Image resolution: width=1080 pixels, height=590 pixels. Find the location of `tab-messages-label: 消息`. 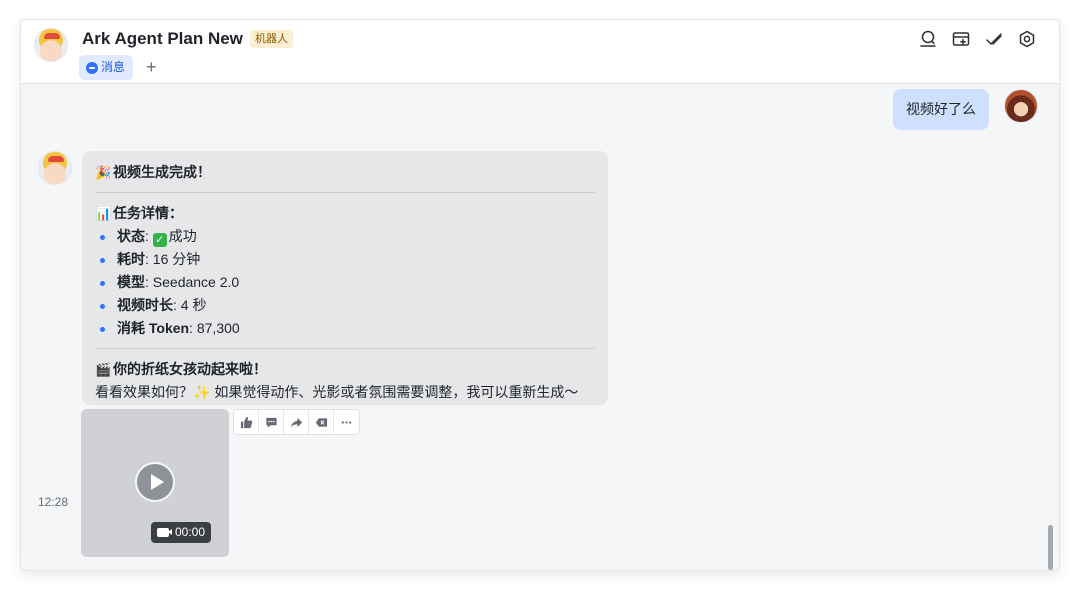

tab-messages-label: 消息 is located at coordinates (113, 67).